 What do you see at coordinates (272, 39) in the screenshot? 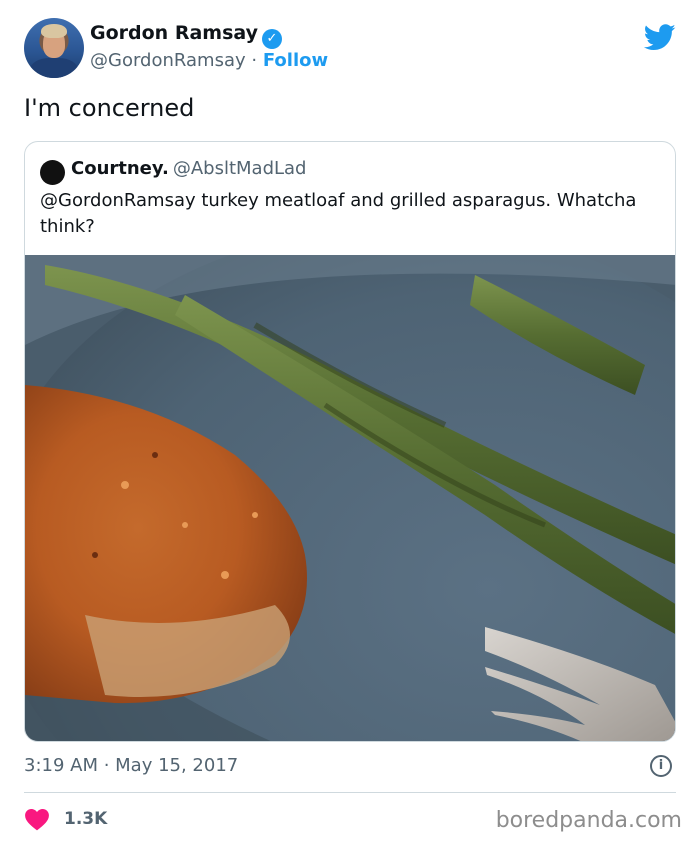
I see `verified-badge-icon: ✓` at bounding box center [272, 39].